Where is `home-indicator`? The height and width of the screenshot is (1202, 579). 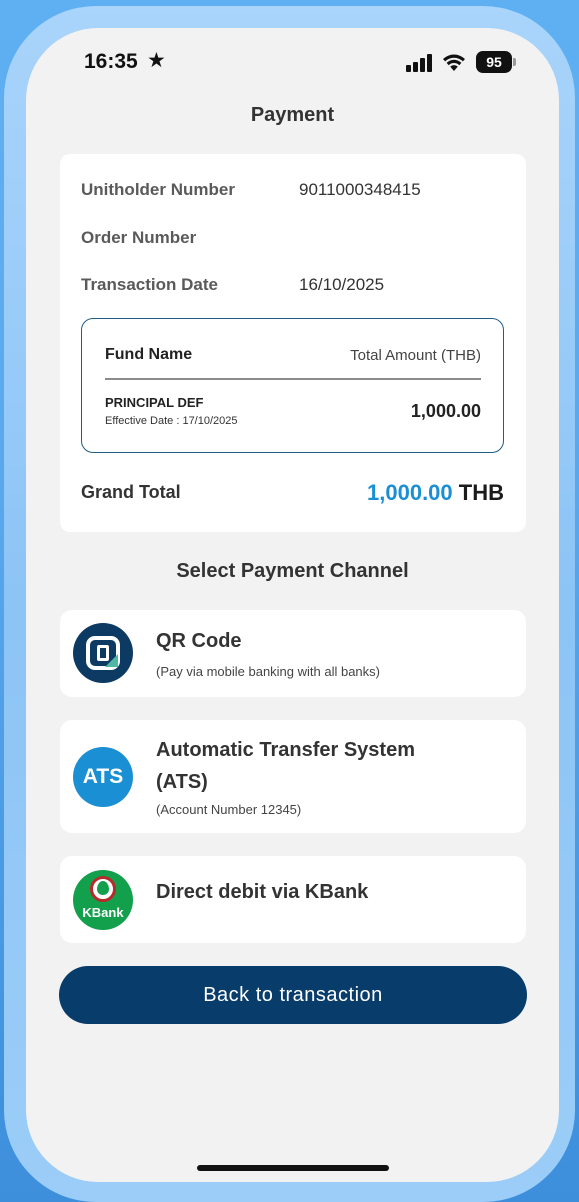
home-indicator is located at coordinates (293, 1168).